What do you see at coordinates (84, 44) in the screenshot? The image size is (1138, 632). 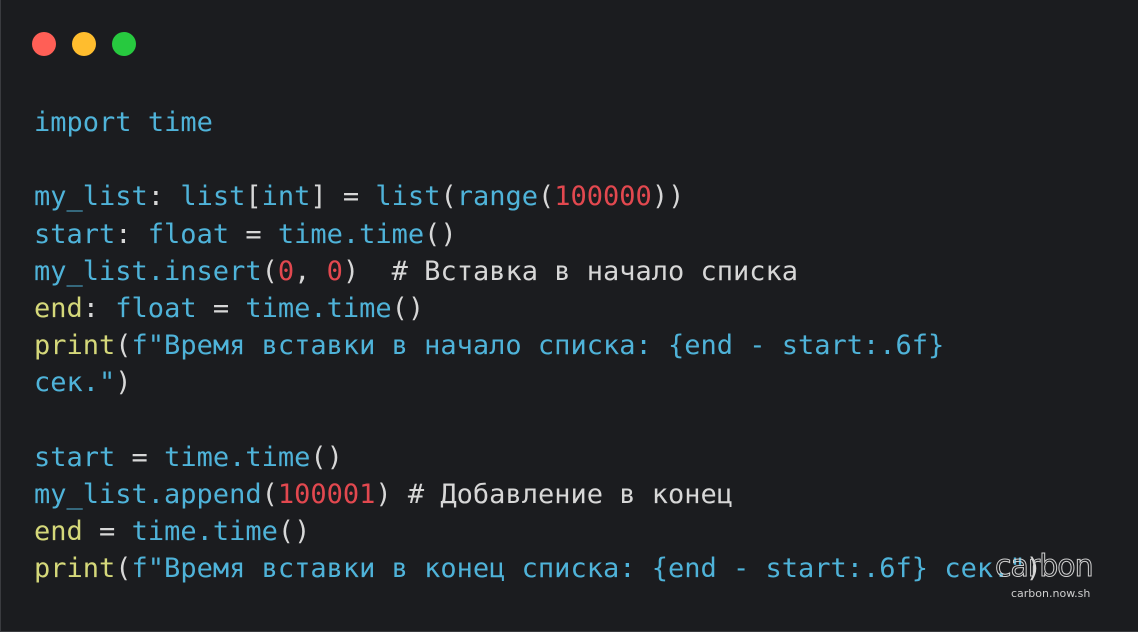 I see `minimize-dot-icon` at bounding box center [84, 44].